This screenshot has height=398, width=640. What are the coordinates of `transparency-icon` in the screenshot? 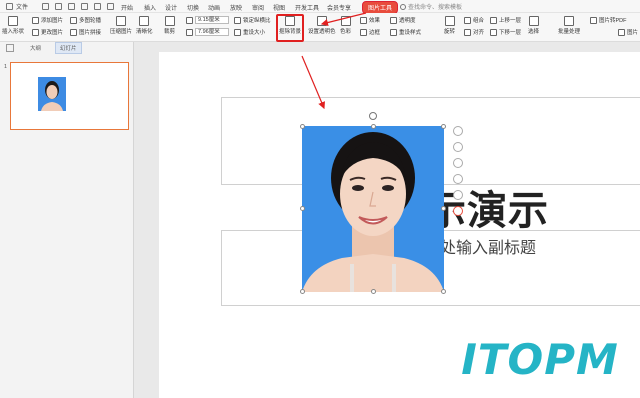 It's located at (393, 20).